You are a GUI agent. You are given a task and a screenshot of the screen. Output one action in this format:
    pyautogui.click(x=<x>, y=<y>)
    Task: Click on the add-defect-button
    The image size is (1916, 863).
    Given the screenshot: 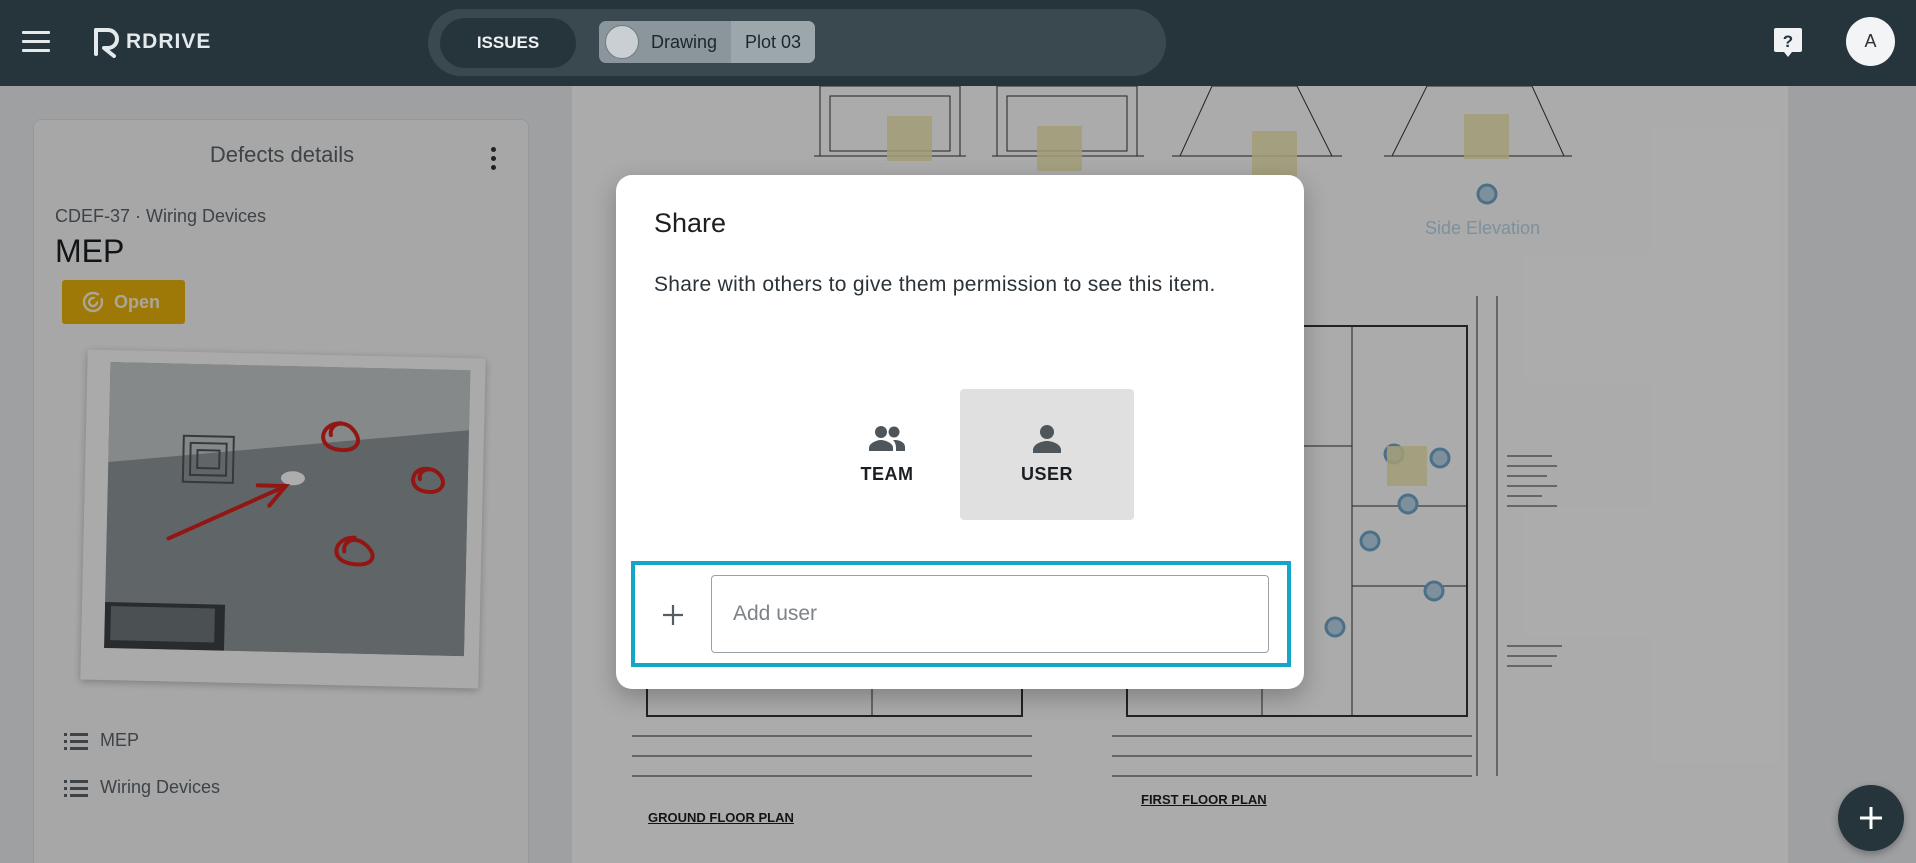 What is the action you would take?
    pyautogui.click(x=1871, y=818)
    